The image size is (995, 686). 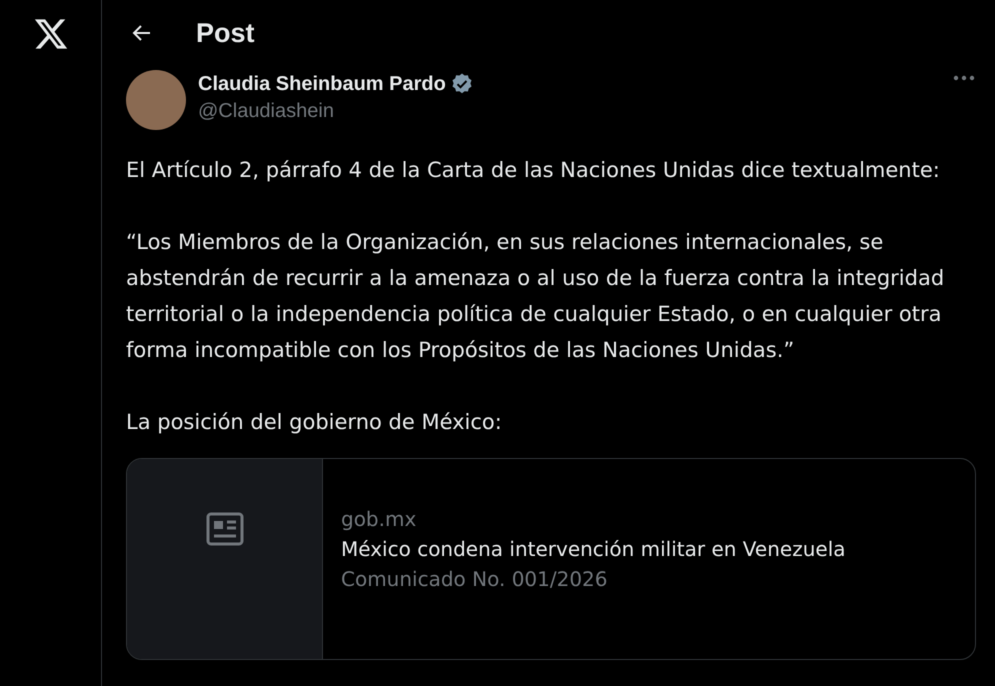 I want to click on link-domain: gob.mx, so click(x=379, y=519).